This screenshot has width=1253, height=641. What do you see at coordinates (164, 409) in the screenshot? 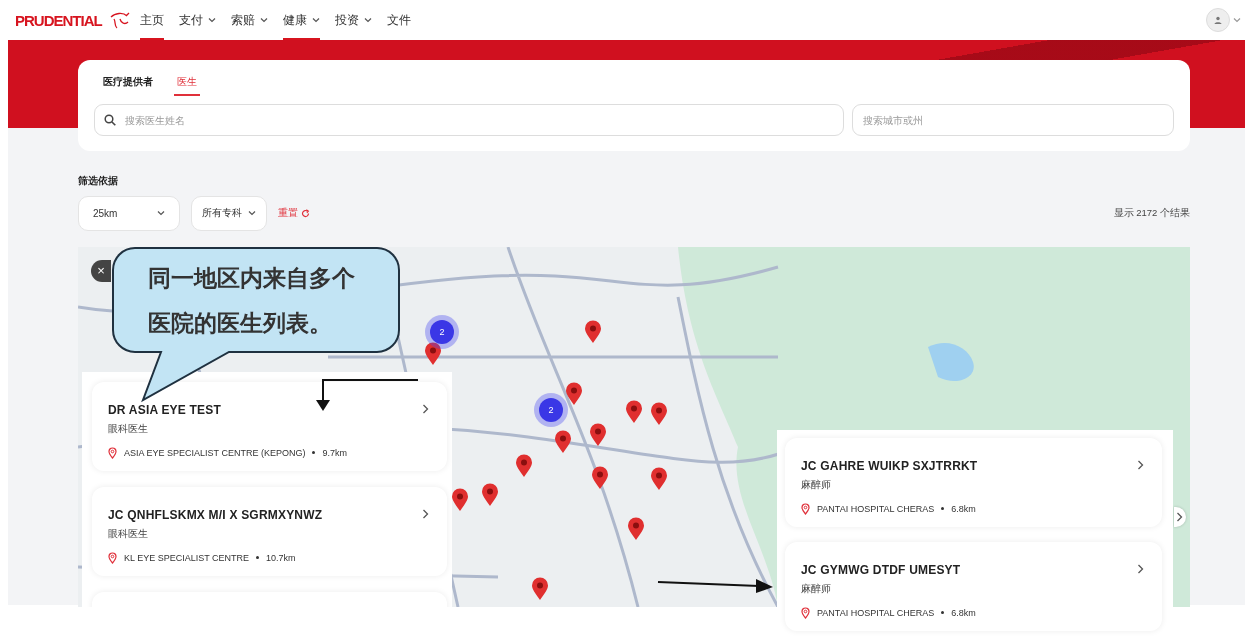
I see `doctor-name: DR ASIA EYE TEST` at bounding box center [164, 409].